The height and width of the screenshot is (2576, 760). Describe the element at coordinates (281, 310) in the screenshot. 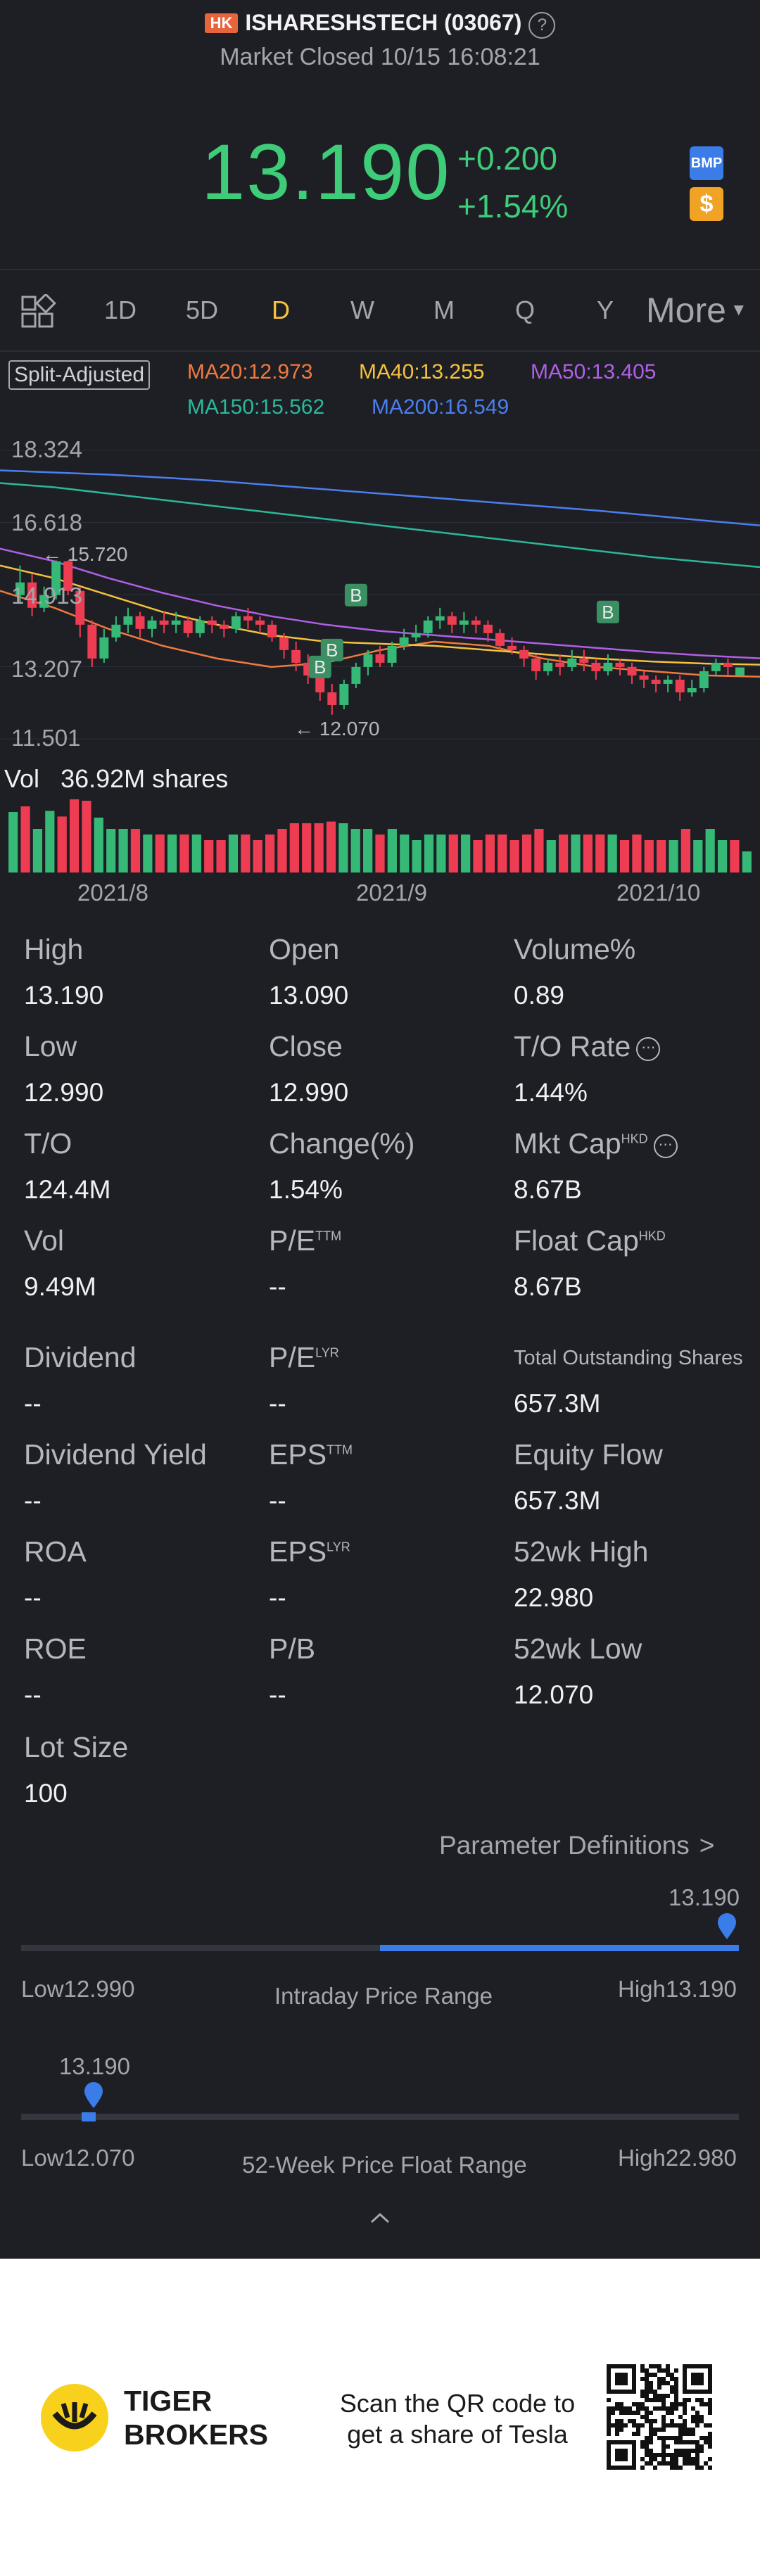

I see `tab-d: D` at that location.